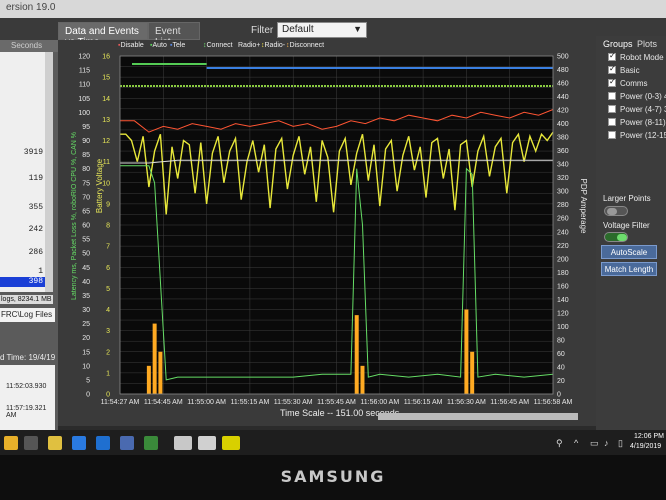 The height and width of the screenshot is (500, 666). I want to click on tab-event-list: Event List, so click(174, 35).